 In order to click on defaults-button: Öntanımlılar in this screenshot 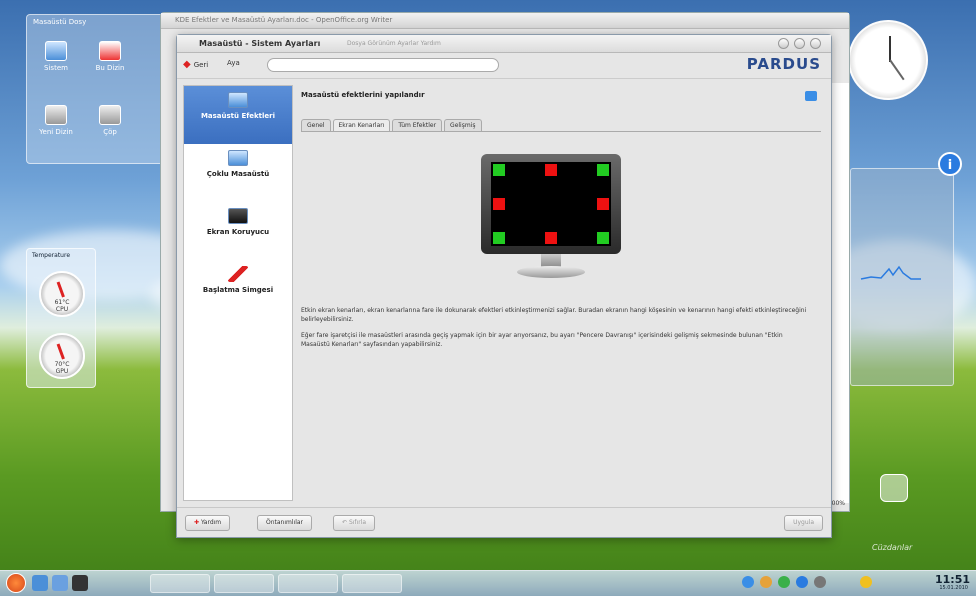, I will do `click(285, 523)`.